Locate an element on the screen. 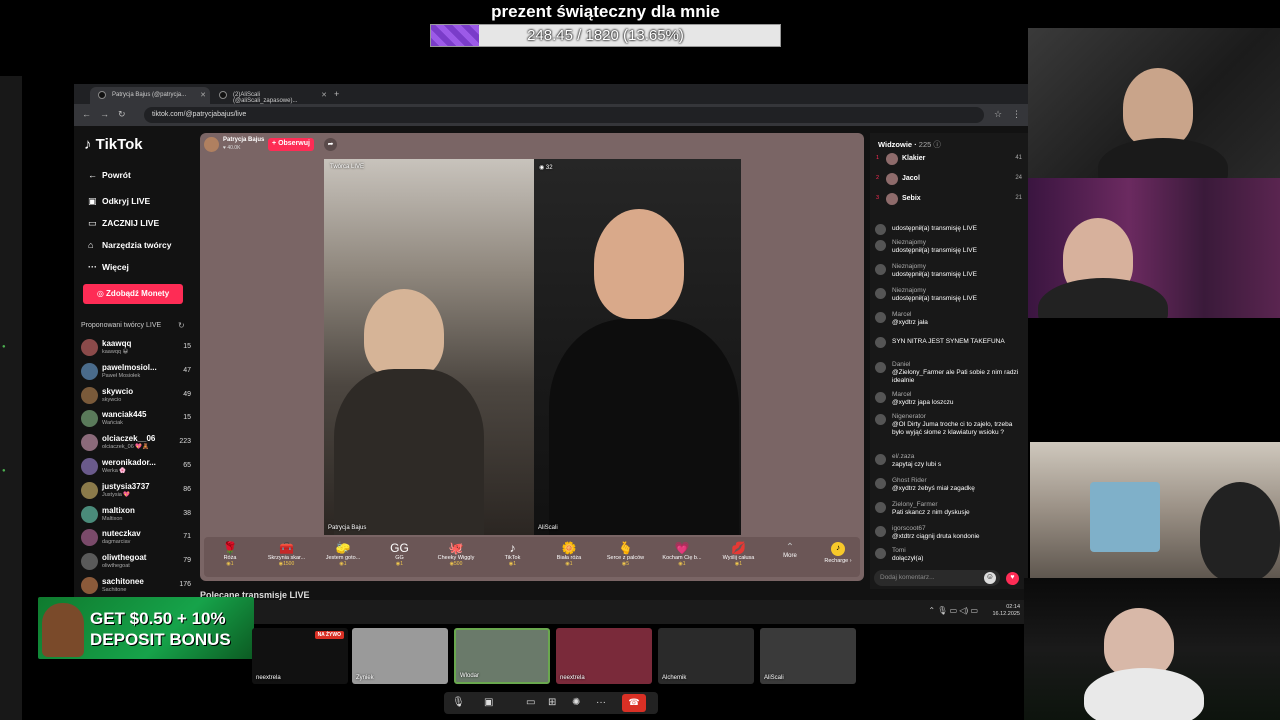 The width and height of the screenshot is (1280, 720). activities-icon: ⊞ is located at coordinates (552, 702).